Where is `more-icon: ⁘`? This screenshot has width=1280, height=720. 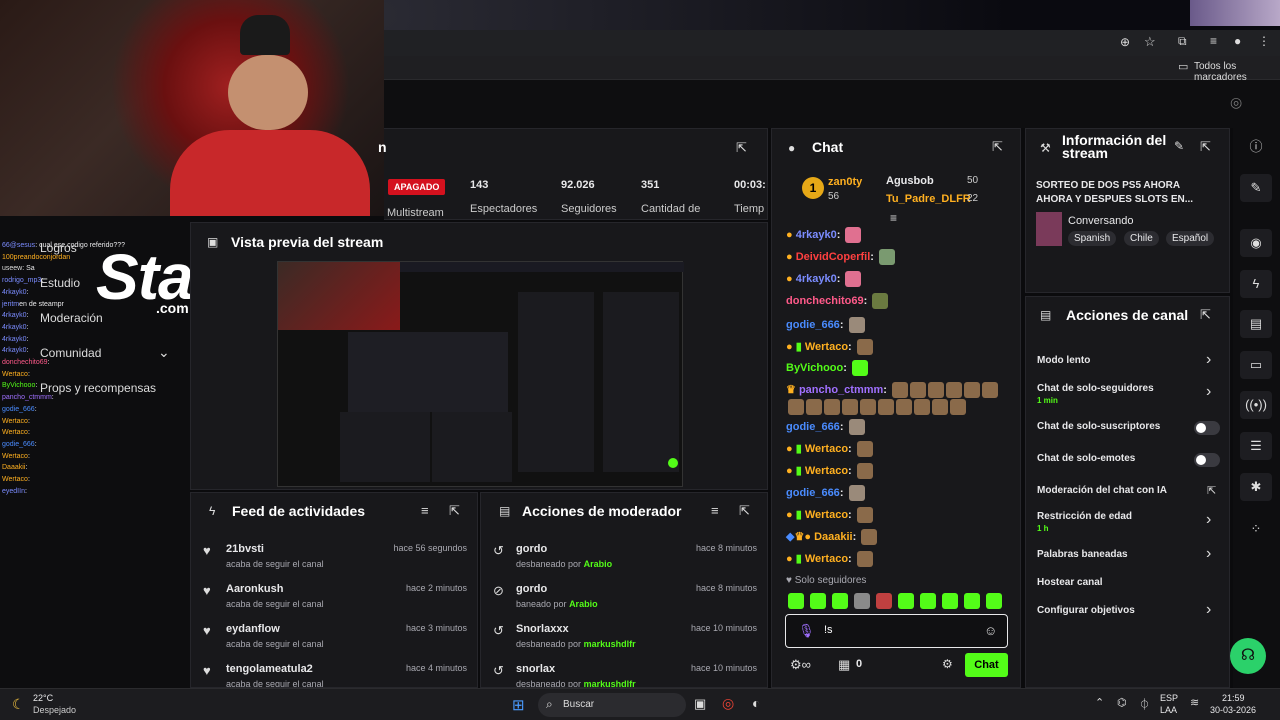
more-icon: ⁘ is located at coordinates (1256, 529).